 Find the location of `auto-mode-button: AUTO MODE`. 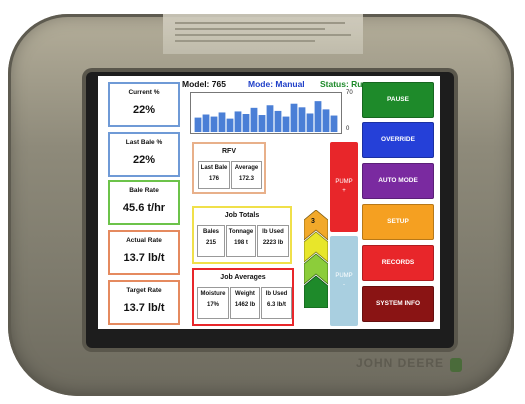

auto-mode-button: AUTO MODE is located at coordinates (398, 181).